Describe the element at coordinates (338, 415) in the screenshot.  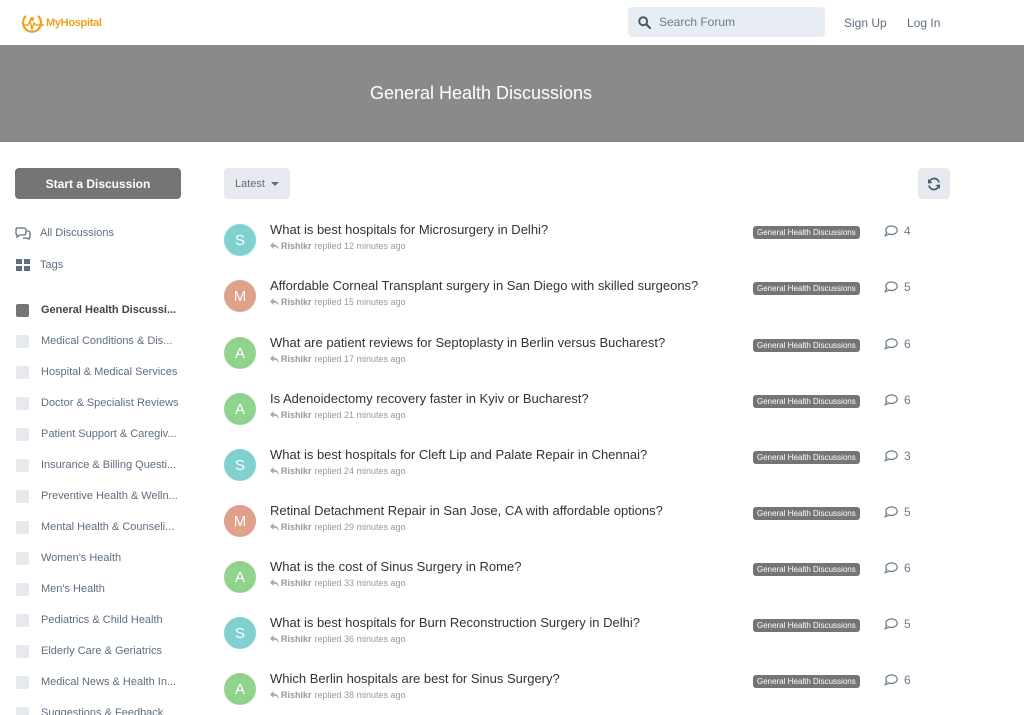
I see `discussion-meta: Rishikr replied 21 minutes ago` at that location.